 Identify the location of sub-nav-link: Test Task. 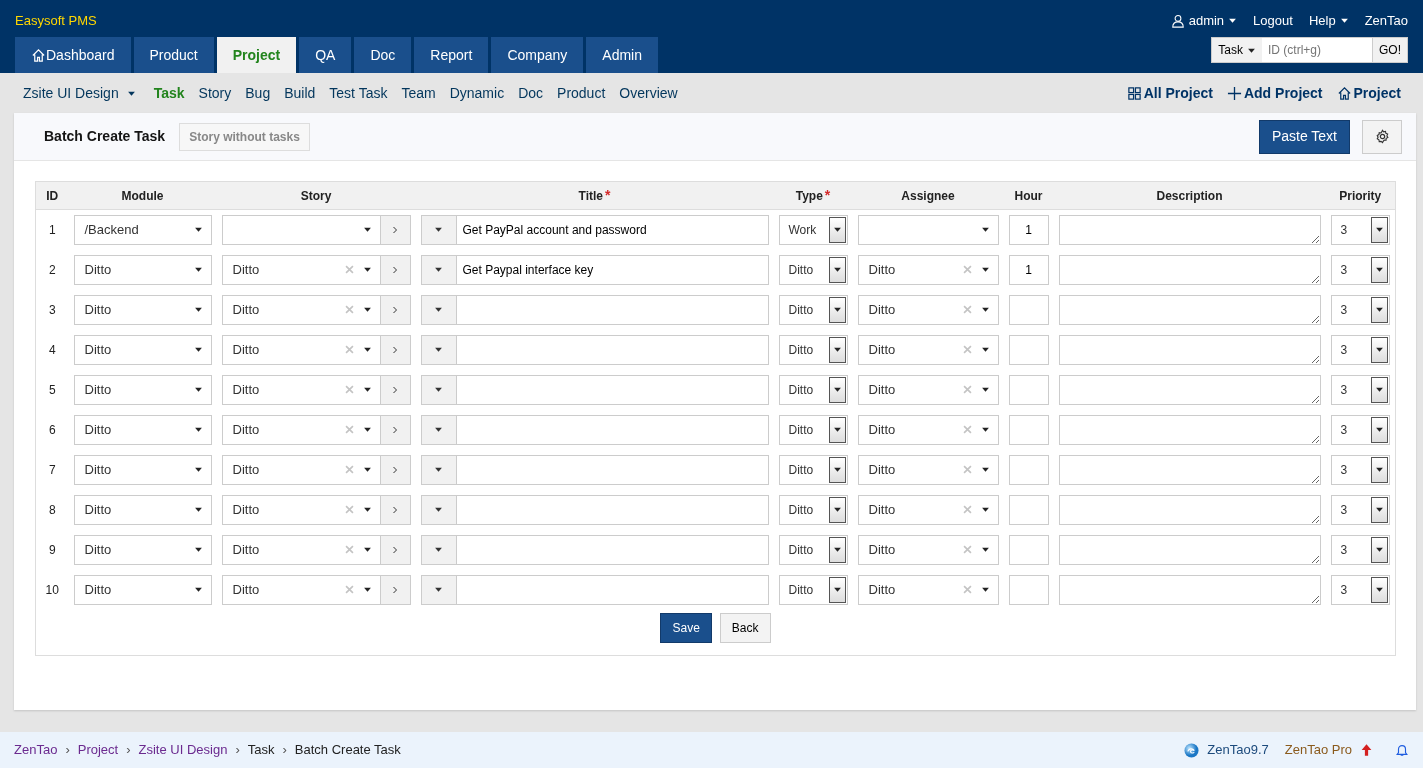
(358, 93).